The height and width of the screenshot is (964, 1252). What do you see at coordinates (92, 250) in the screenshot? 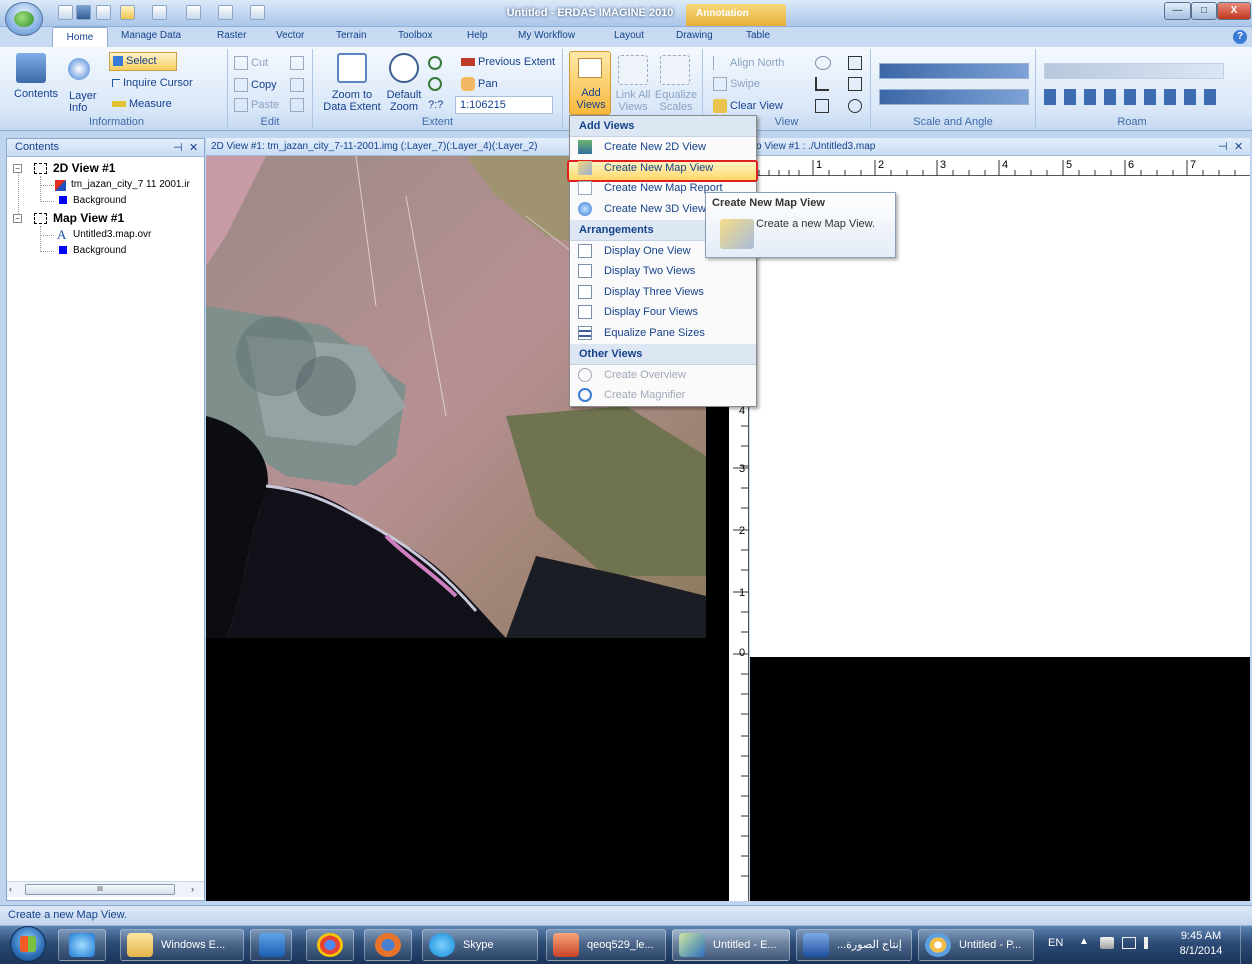
I see `tree-background-2: Background` at bounding box center [92, 250].